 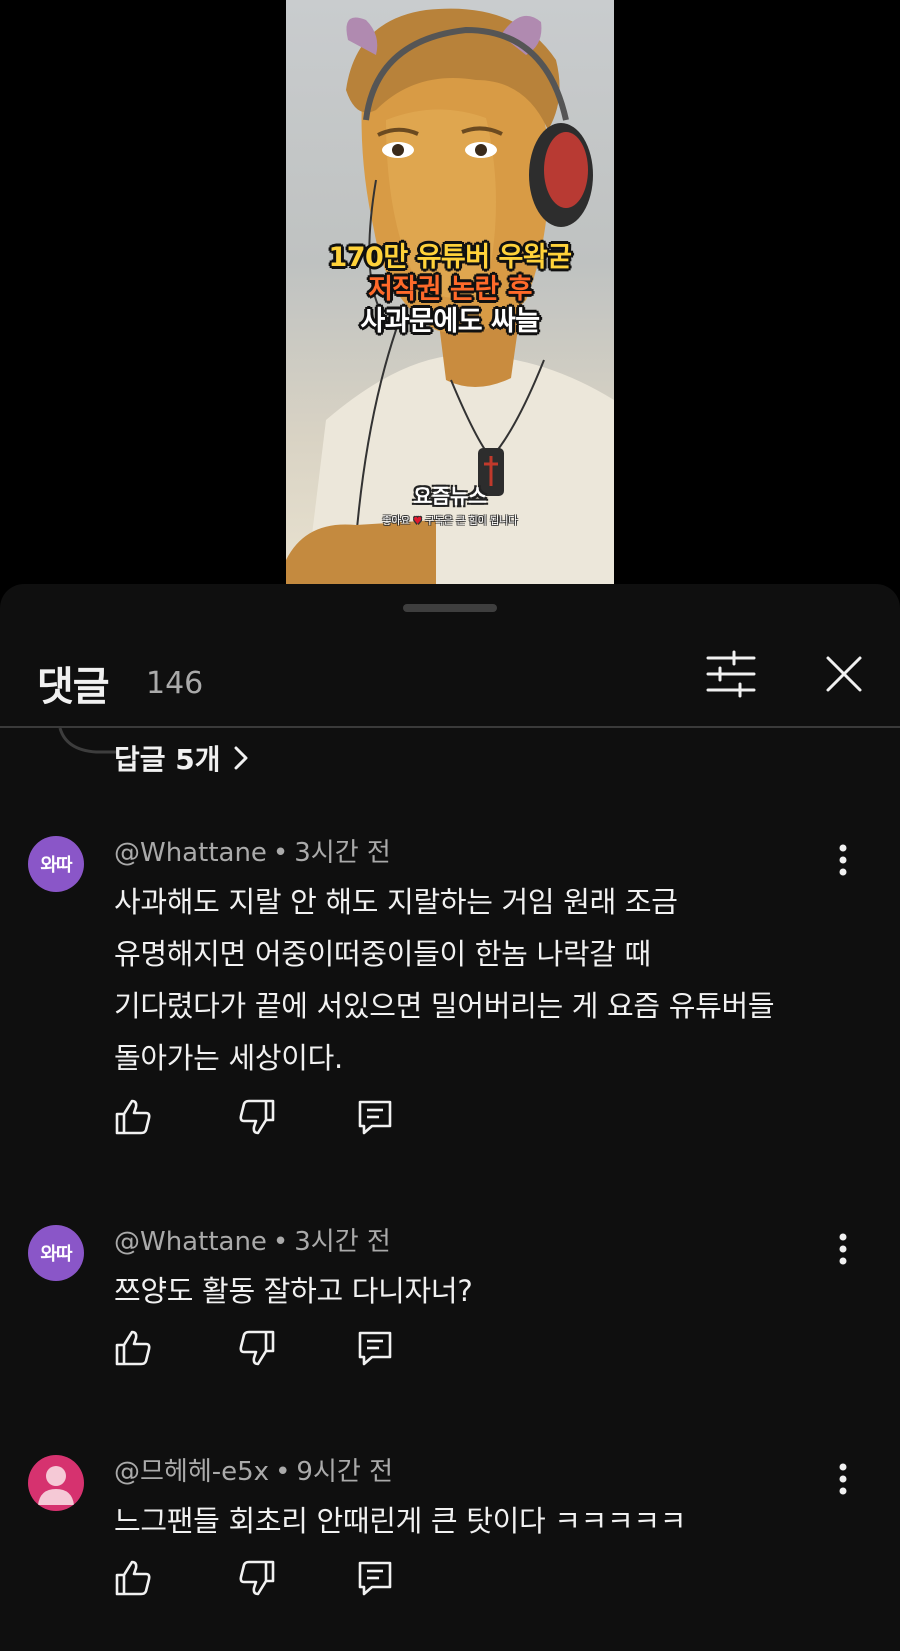 What do you see at coordinates (167, 759) in the screenshot?
I see `view-replies-label: 답글 5개` at bounding box center [167, 759].